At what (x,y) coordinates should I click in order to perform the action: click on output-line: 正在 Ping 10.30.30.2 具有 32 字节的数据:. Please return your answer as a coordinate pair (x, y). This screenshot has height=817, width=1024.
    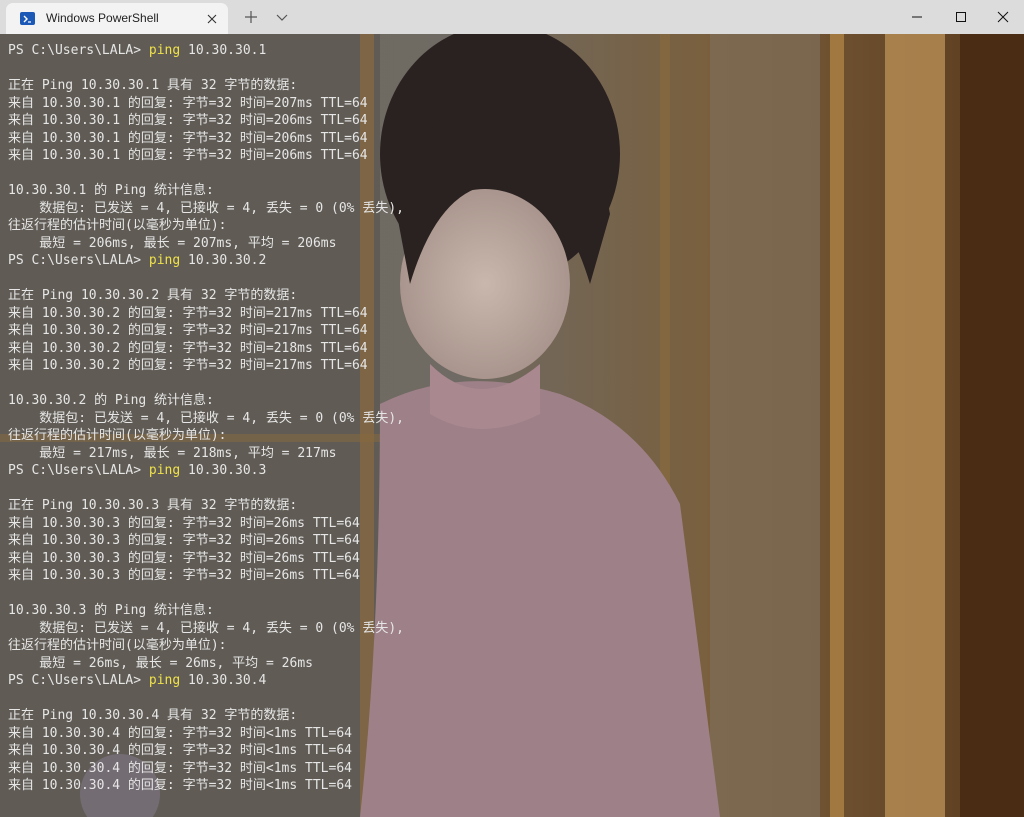
    Looking at the image, I should click on (153, 295).